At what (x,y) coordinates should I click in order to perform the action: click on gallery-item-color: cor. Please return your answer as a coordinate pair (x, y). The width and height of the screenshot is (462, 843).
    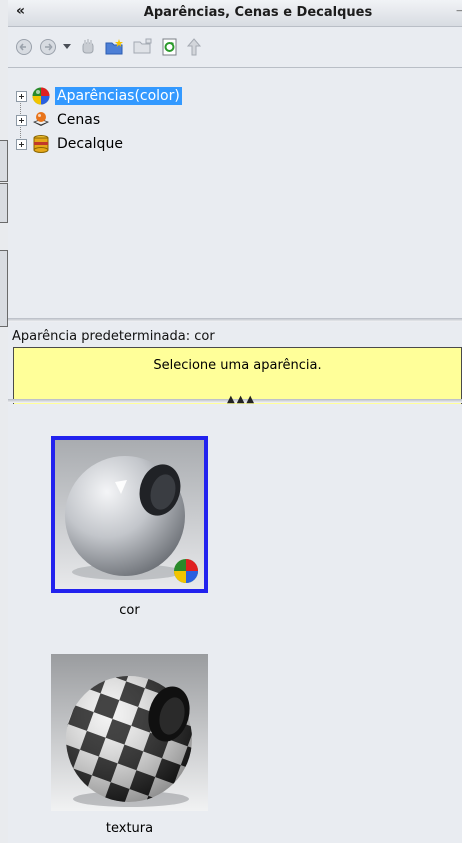
    Looking at the image, I should click on (129, 527).